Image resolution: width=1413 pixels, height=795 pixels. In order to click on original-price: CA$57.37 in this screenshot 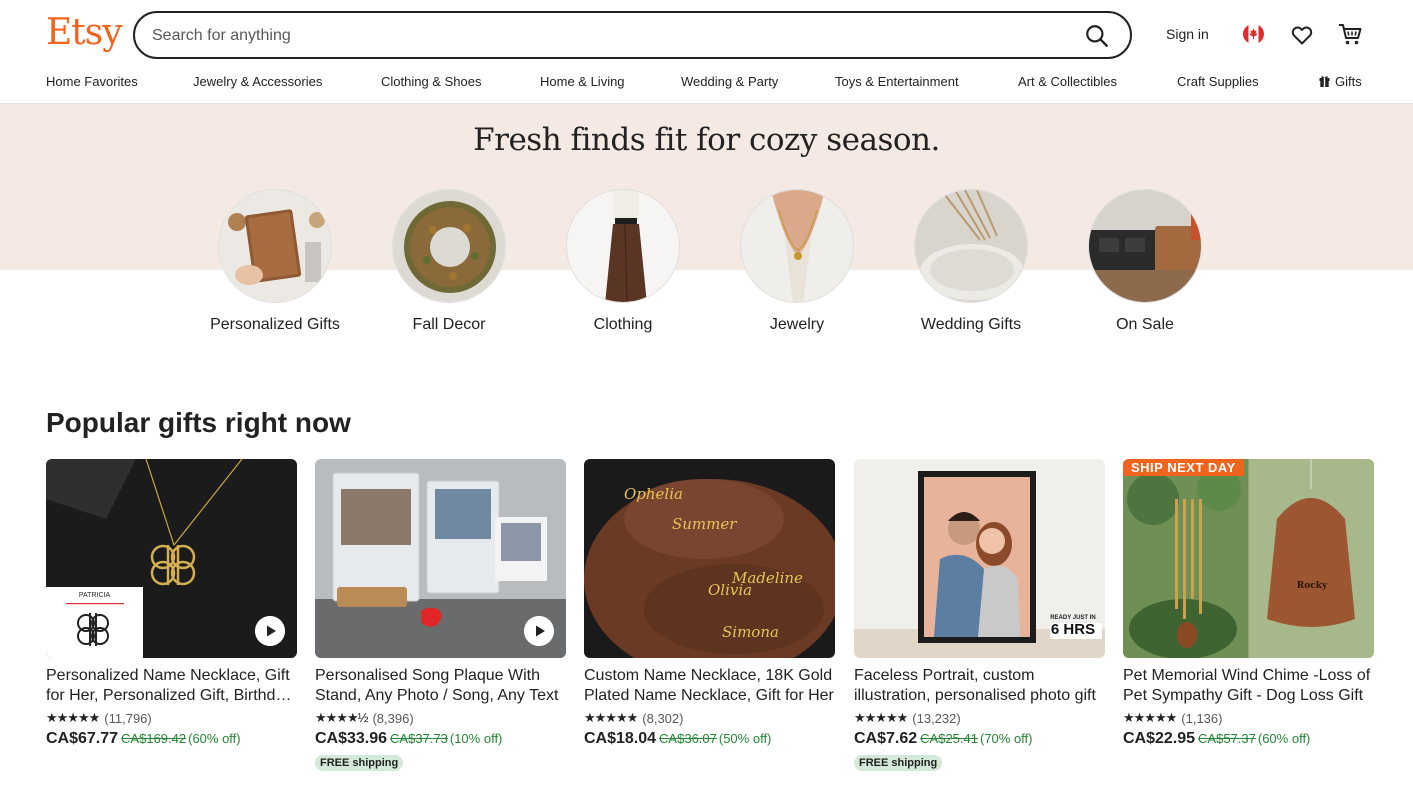, I will do `click(1227, 738)`.